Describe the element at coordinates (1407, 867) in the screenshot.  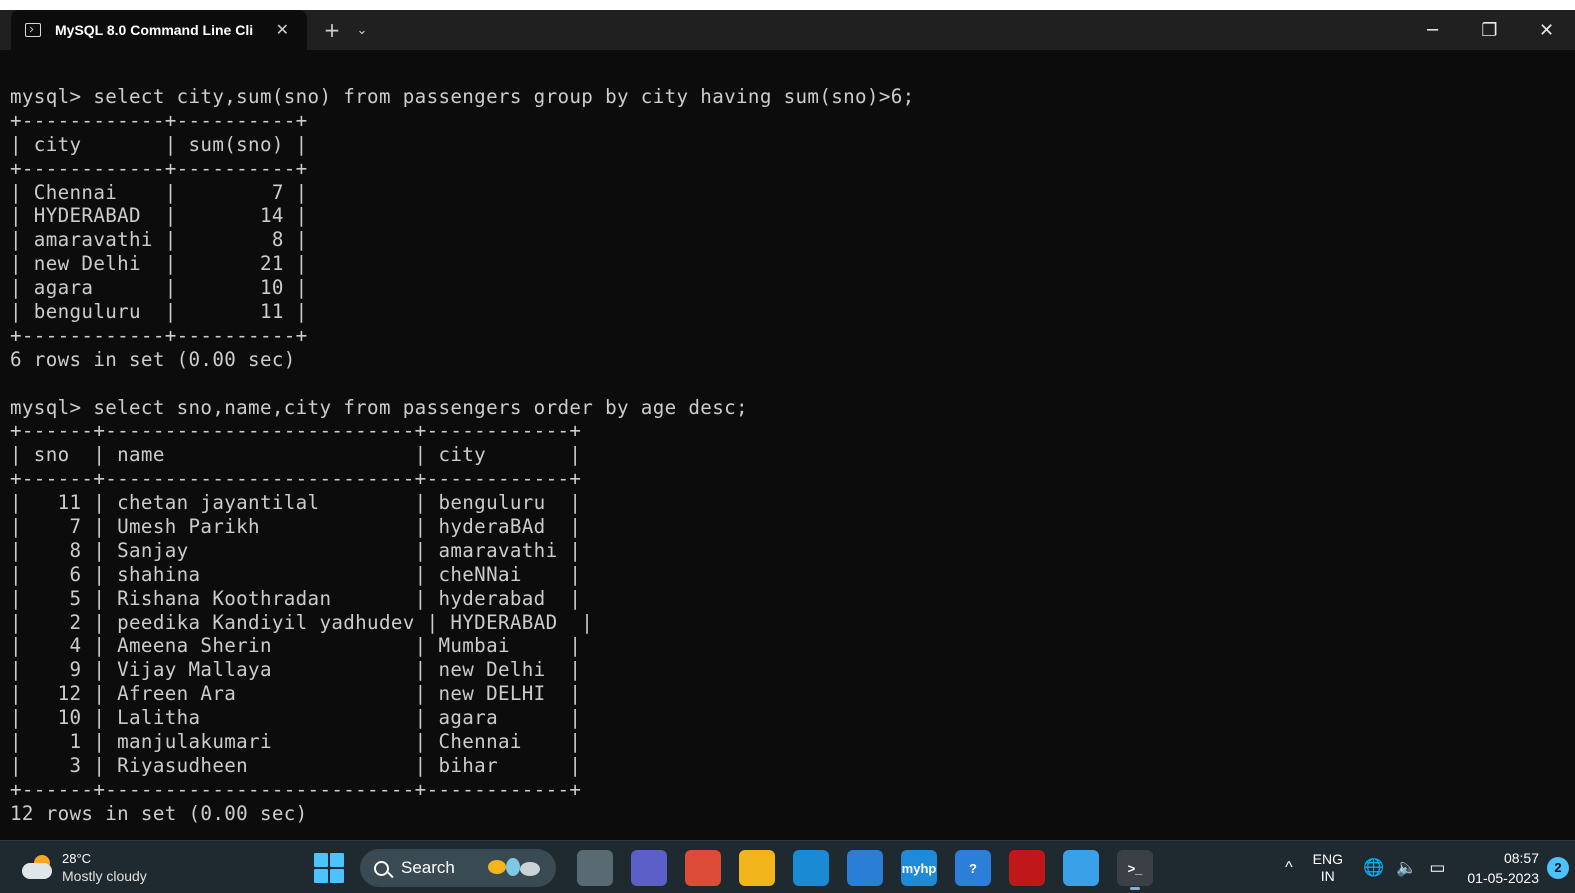
I see `volume-icon: 🔈` at that location.